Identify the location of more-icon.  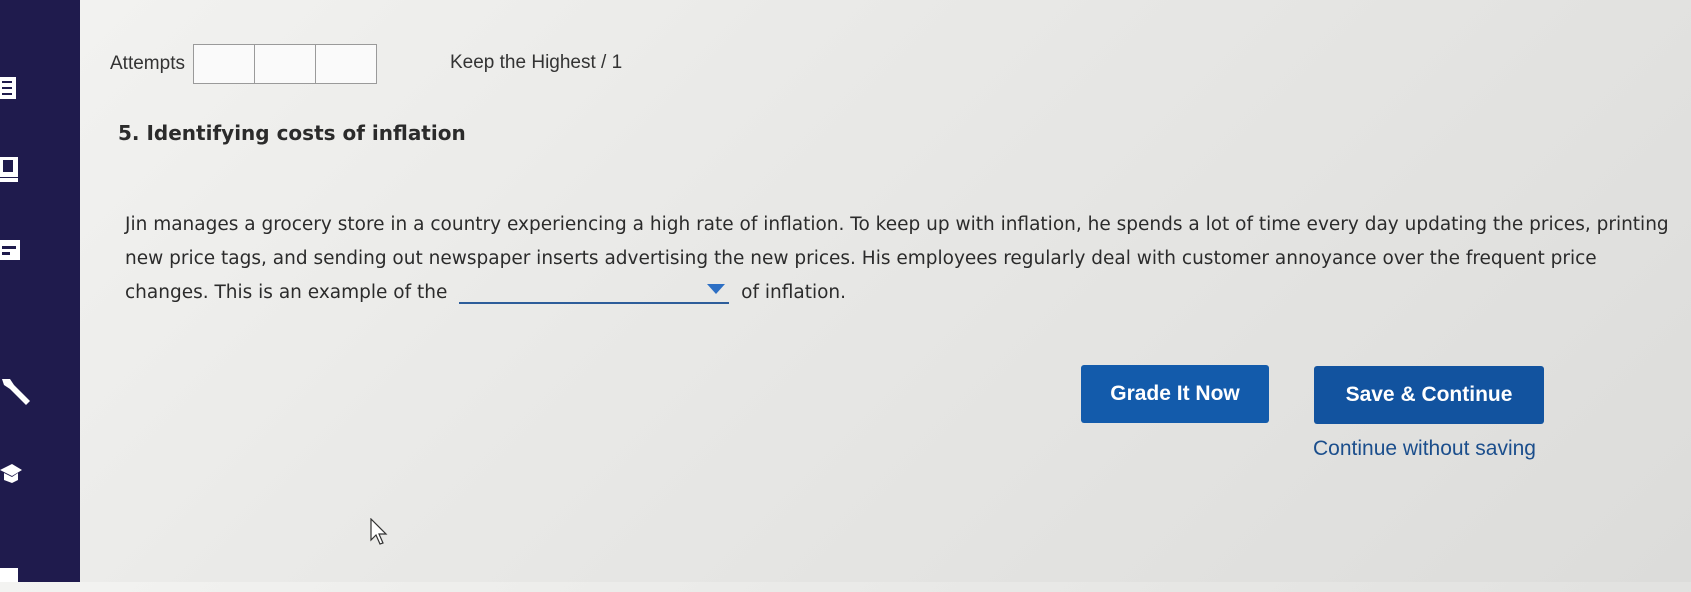
(11, 579).